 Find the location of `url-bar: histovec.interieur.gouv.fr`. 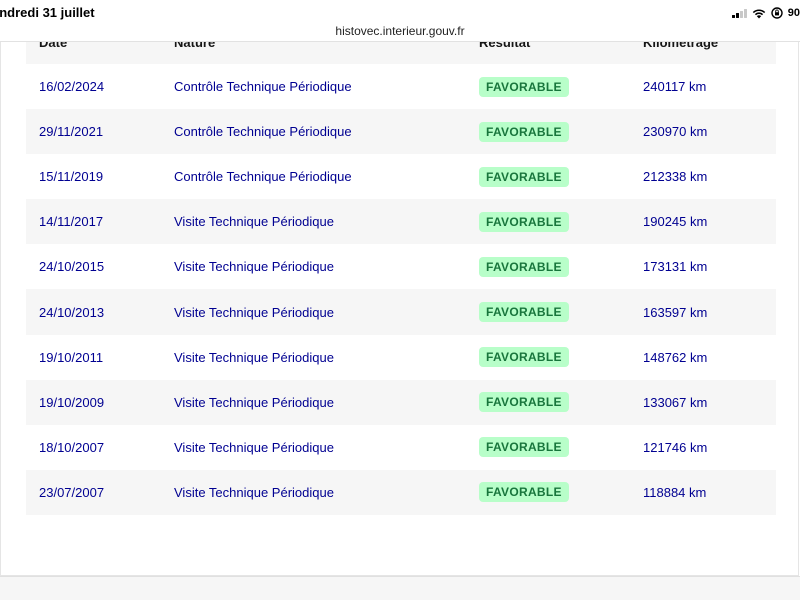

url-bar: histovec.interieur.gouv.fr is located at coordinates (400, 32).